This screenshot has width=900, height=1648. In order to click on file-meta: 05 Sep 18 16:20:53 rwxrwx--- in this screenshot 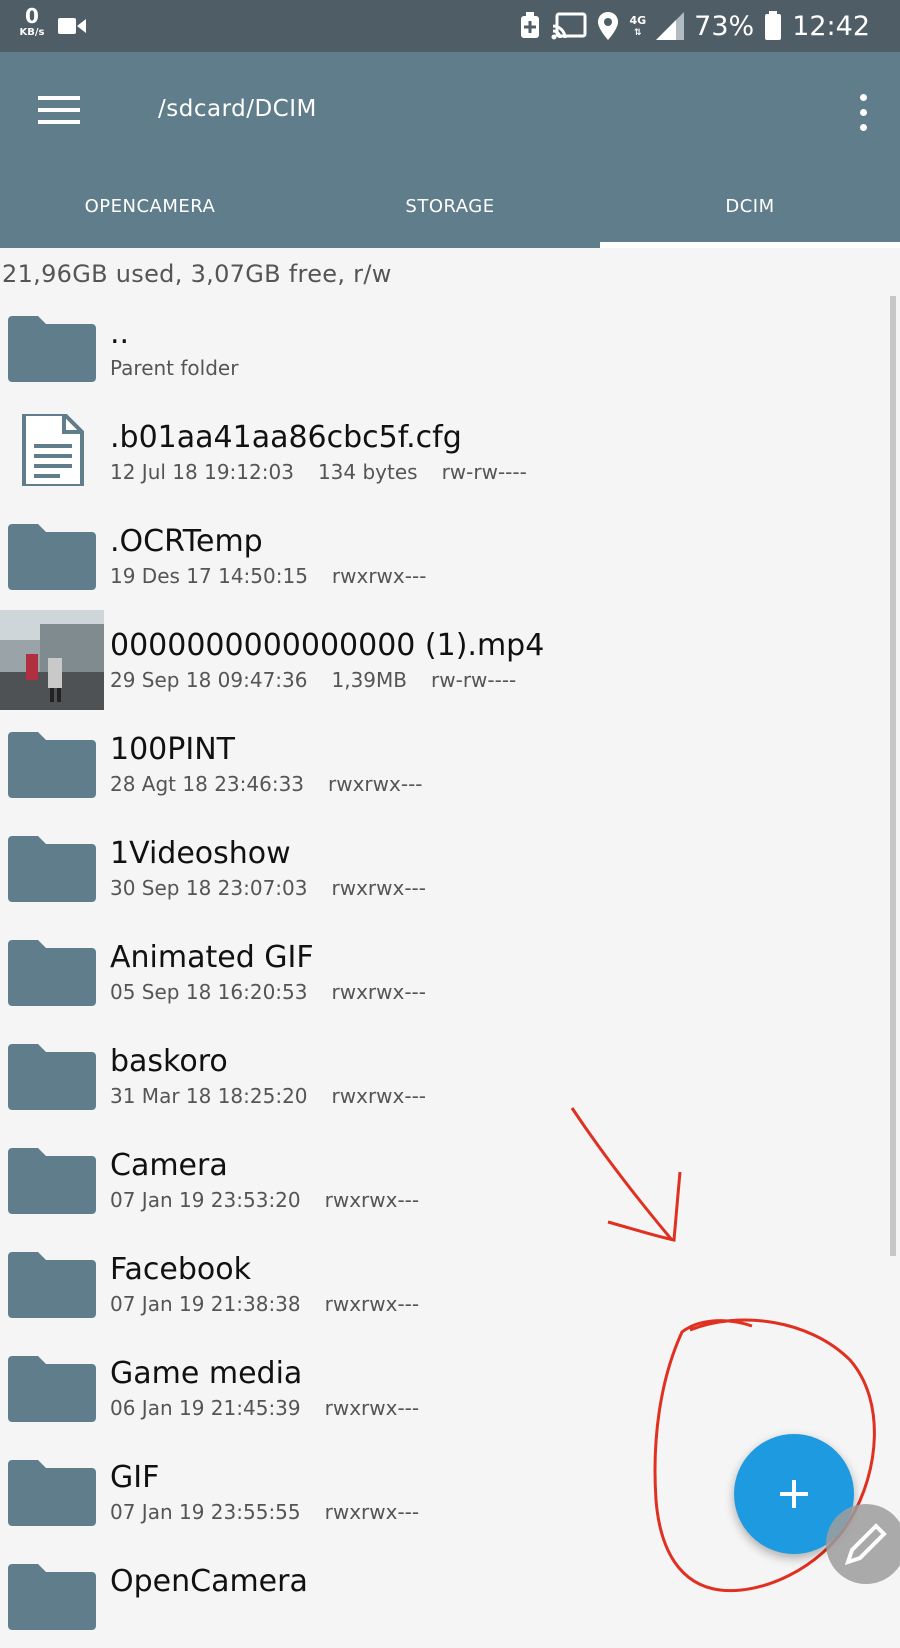, I will do `click(280, 992)`.